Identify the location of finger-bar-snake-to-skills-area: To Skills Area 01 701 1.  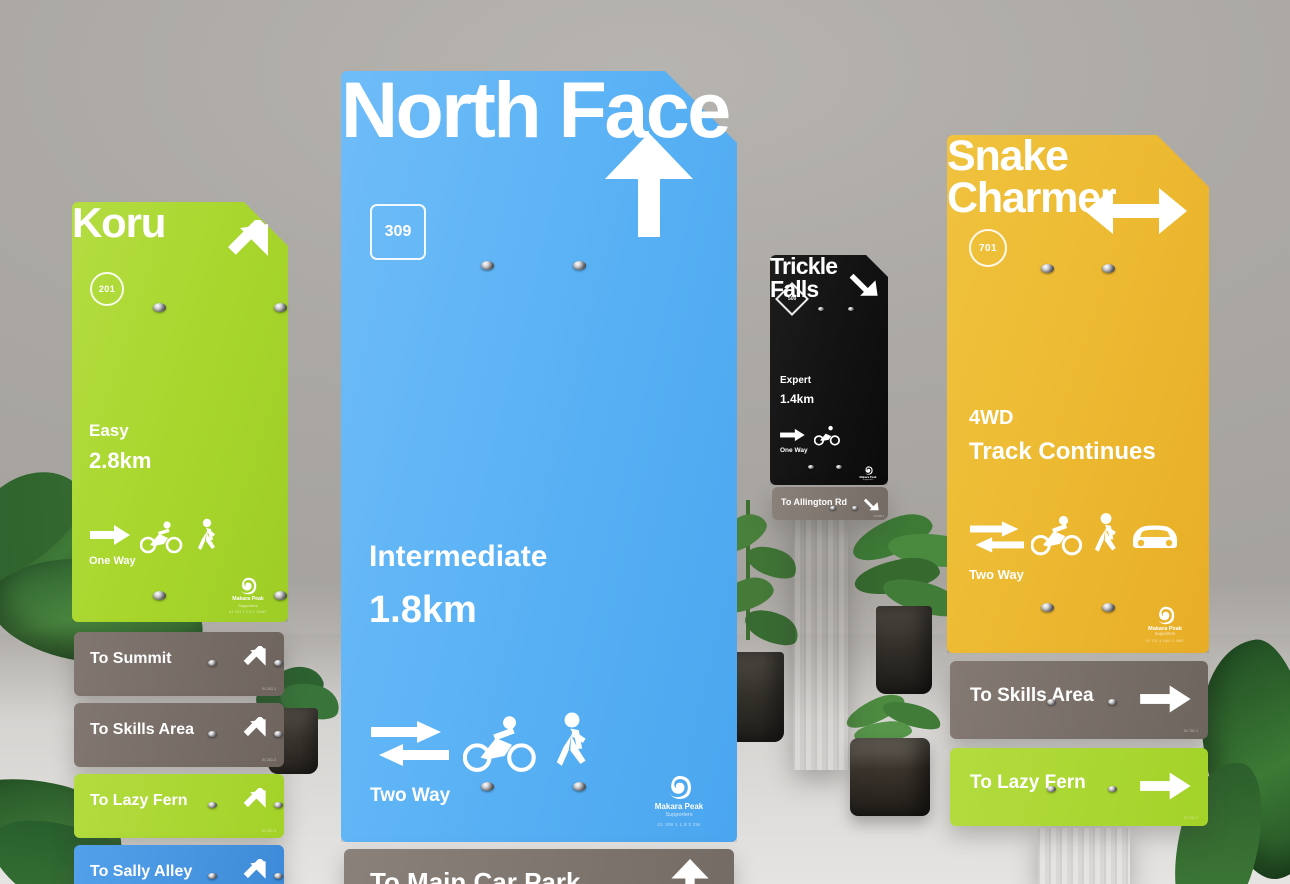
(1079, 700).